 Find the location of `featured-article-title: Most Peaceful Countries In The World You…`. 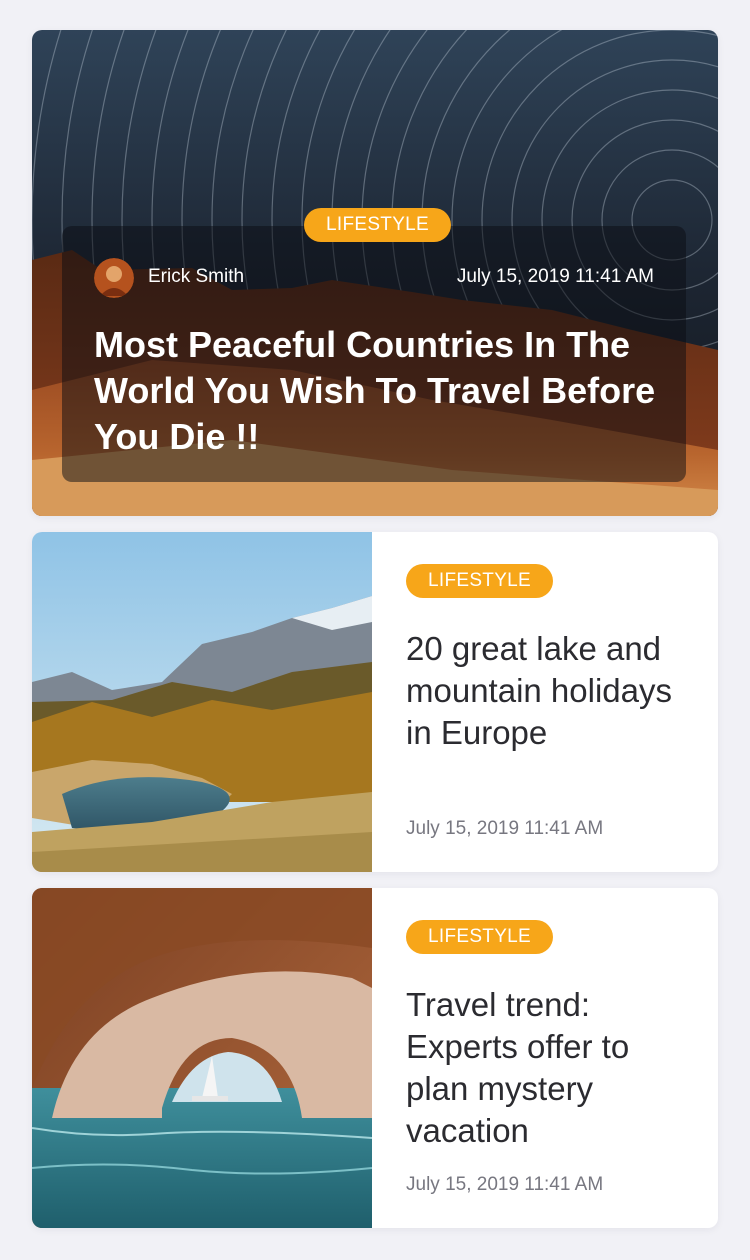

featured-article-title: Most Peaceful Countries In The World You… is located at coordinates (384, 391).